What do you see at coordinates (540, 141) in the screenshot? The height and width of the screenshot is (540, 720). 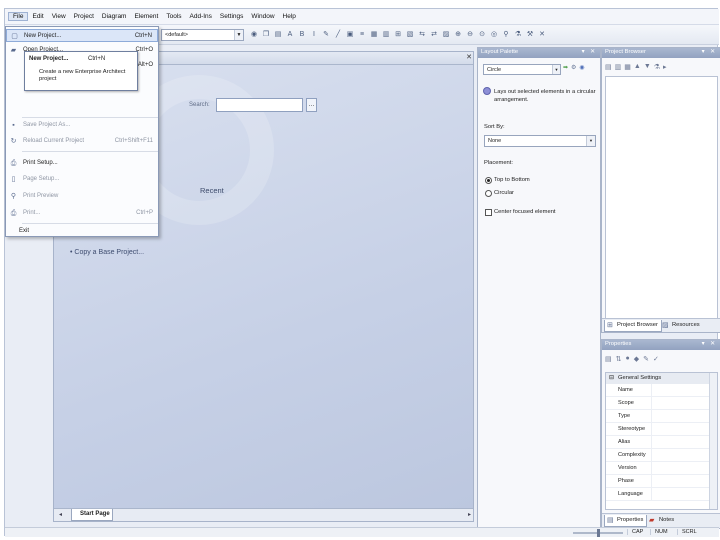 I see `sort-by-select: None ▼` at bounding box center [540, 141].